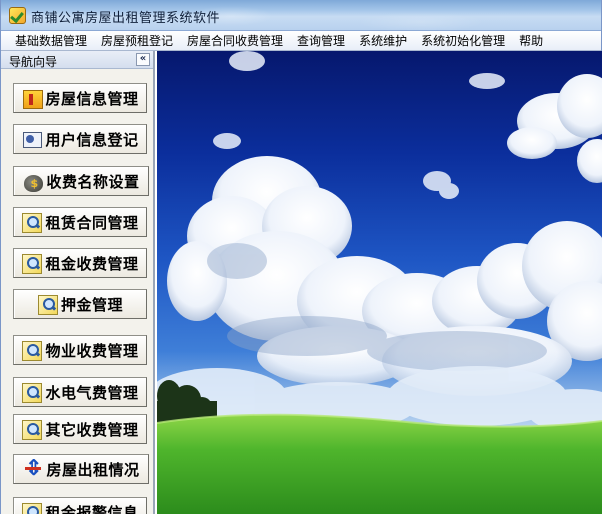  What do you see at coordinates (33, 468) in the screenshot?
I see `arrows-icon` at bounding box center [33, 468].